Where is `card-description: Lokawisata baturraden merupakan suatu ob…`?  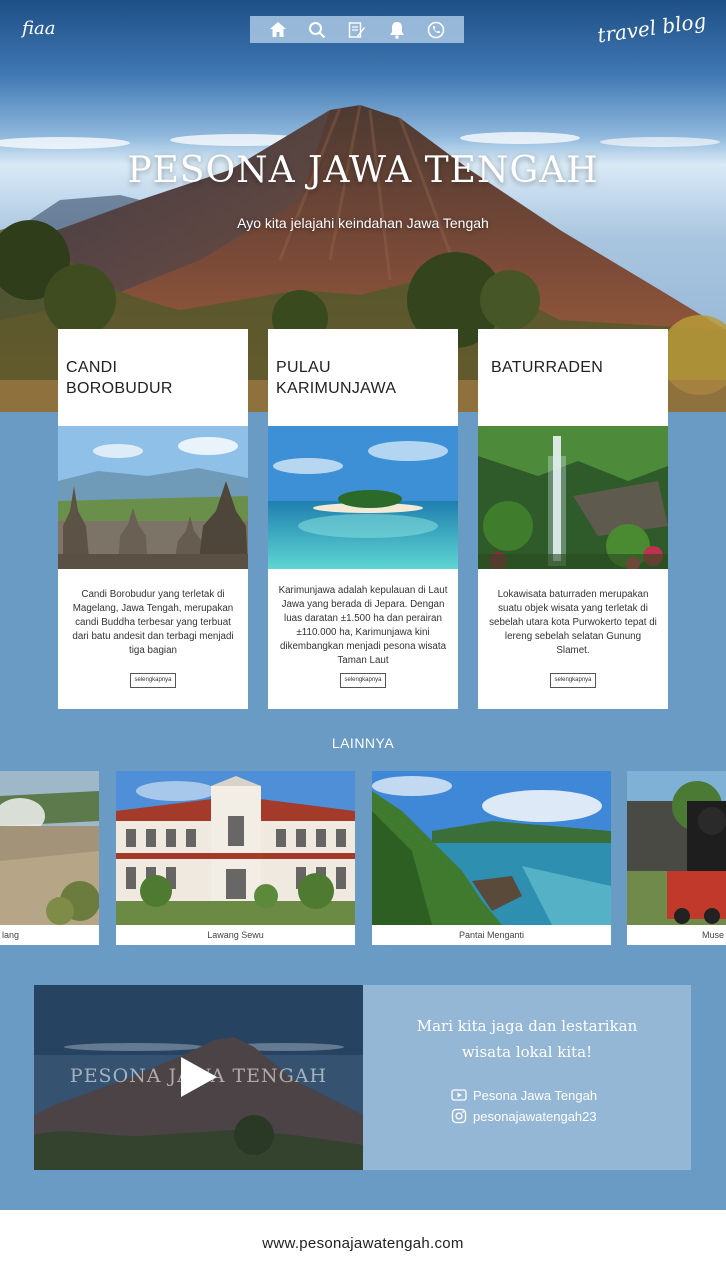
card-description: Lokawisata baturraden merupakan suatu ob… is located at coordinates (573, 622).